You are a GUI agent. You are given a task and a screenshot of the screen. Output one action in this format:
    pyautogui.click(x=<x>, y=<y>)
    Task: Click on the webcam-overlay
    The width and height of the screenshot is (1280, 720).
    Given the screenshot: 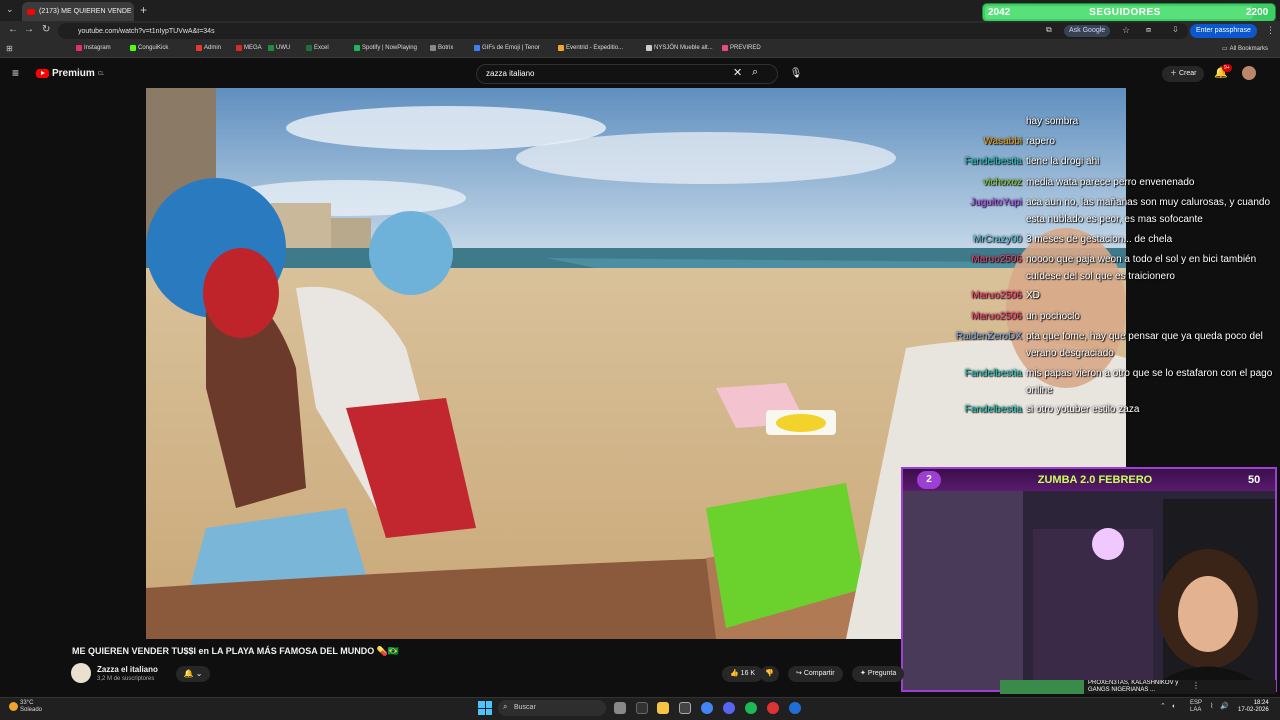 What is the action you would take?
    pyautogui.click(x=1089, y=579)
    